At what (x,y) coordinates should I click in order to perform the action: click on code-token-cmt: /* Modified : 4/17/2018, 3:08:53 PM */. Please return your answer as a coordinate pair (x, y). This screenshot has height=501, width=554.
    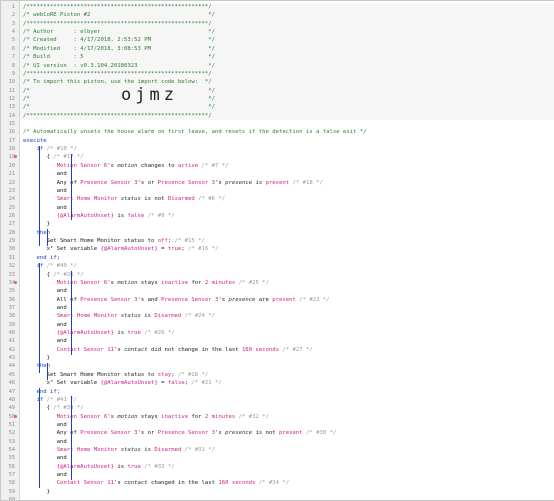
    Looking at the image, I should click on (119, 48).